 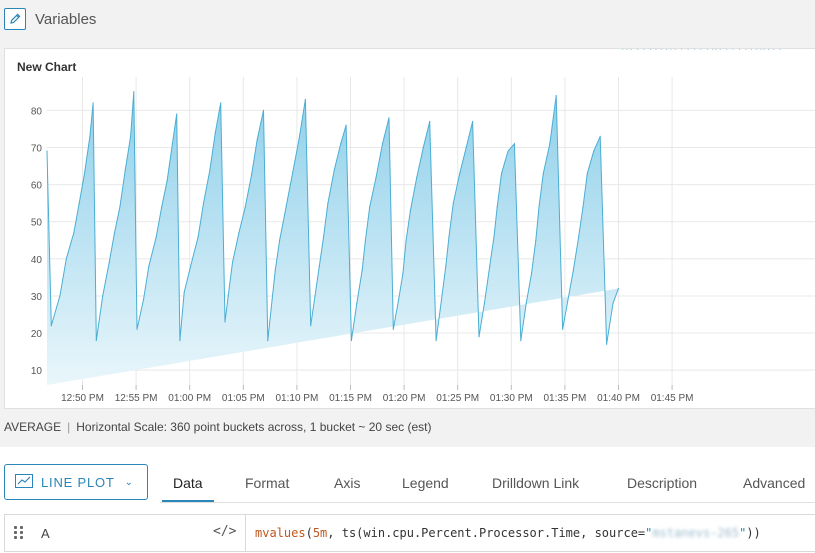 What do you see at coordinates (45, 533) in the screenshot?
I see `query-name: A` at bounding box center [45, 533].